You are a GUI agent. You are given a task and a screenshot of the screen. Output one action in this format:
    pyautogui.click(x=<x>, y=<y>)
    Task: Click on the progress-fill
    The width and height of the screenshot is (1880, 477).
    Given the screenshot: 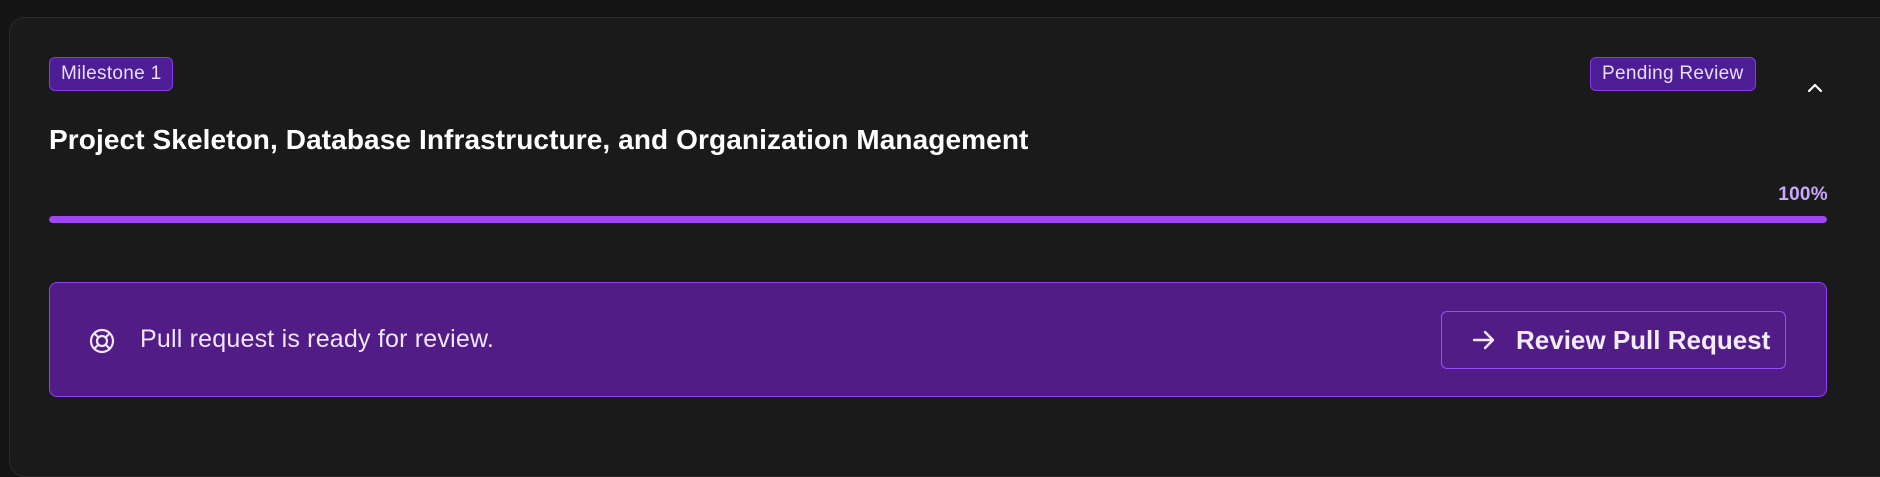 What is the action you would take?
    pyautogui.click(x=938, y=219)
    